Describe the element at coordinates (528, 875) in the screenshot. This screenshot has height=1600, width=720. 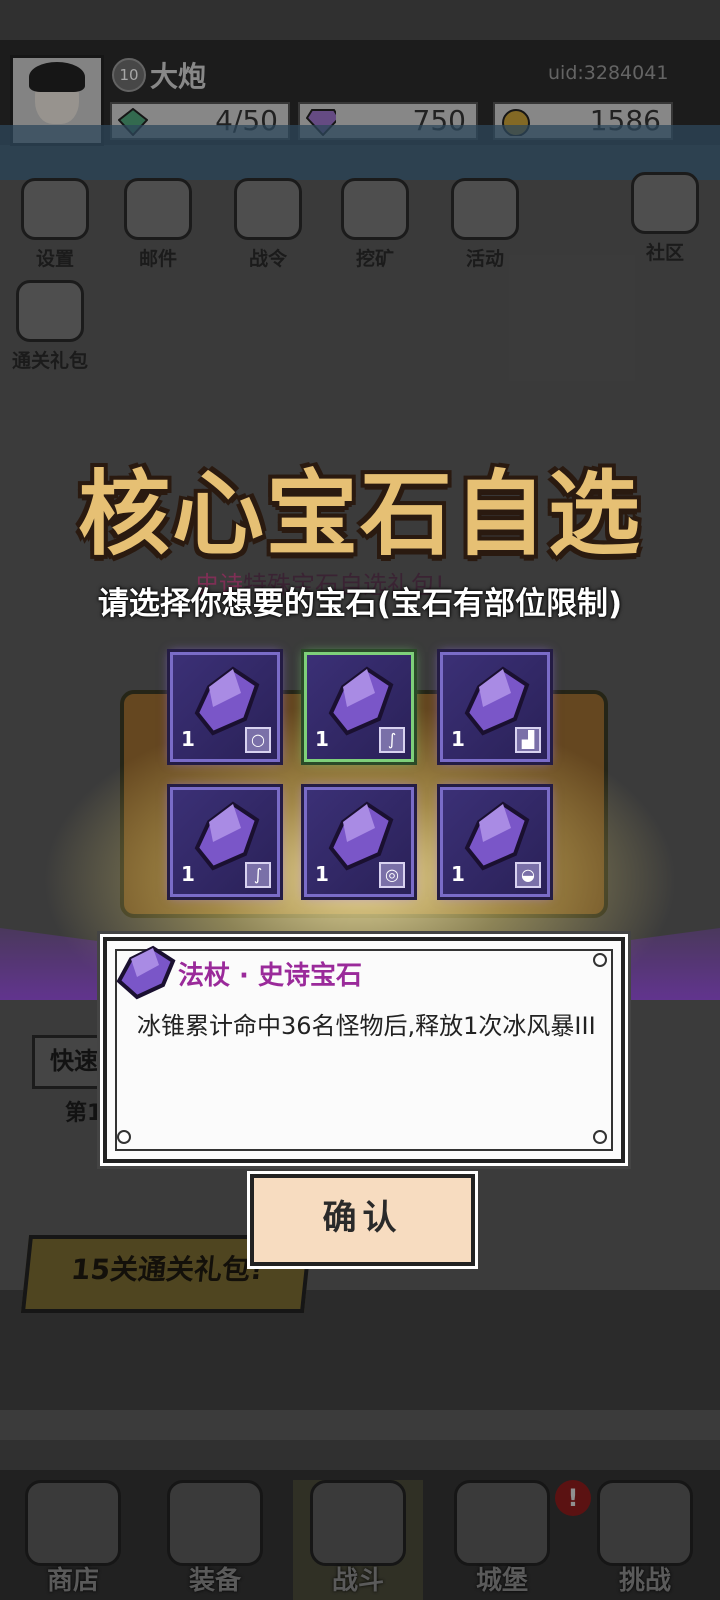
I see `helmet-icon: ◒` at that location.